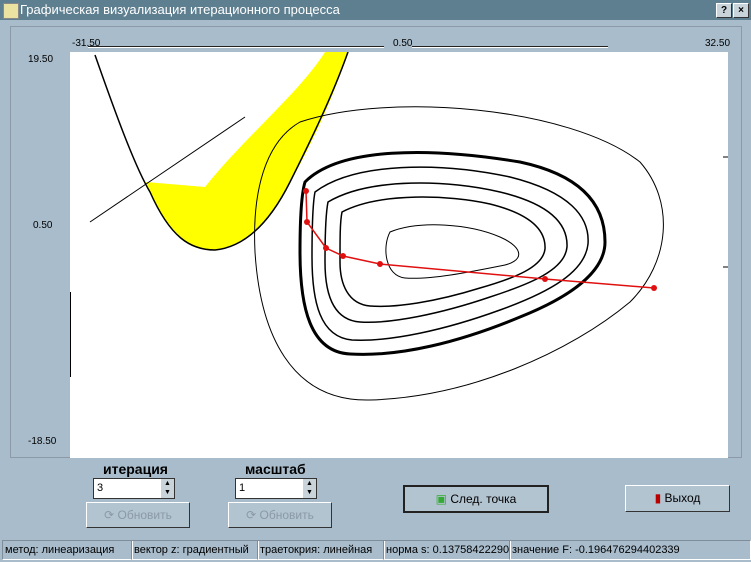  Describe the element at coordinates (724, 10) in the screenshot. I see `help-button: ?` at that location.